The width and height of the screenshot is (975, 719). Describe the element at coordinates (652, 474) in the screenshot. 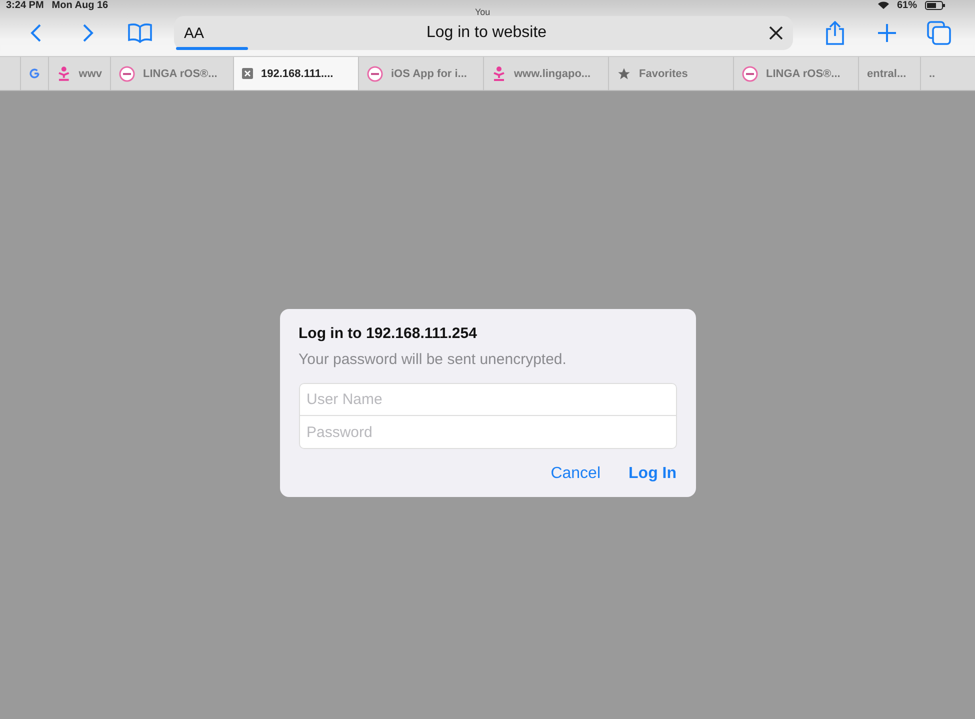

I see `login-button: Log In` at that location.